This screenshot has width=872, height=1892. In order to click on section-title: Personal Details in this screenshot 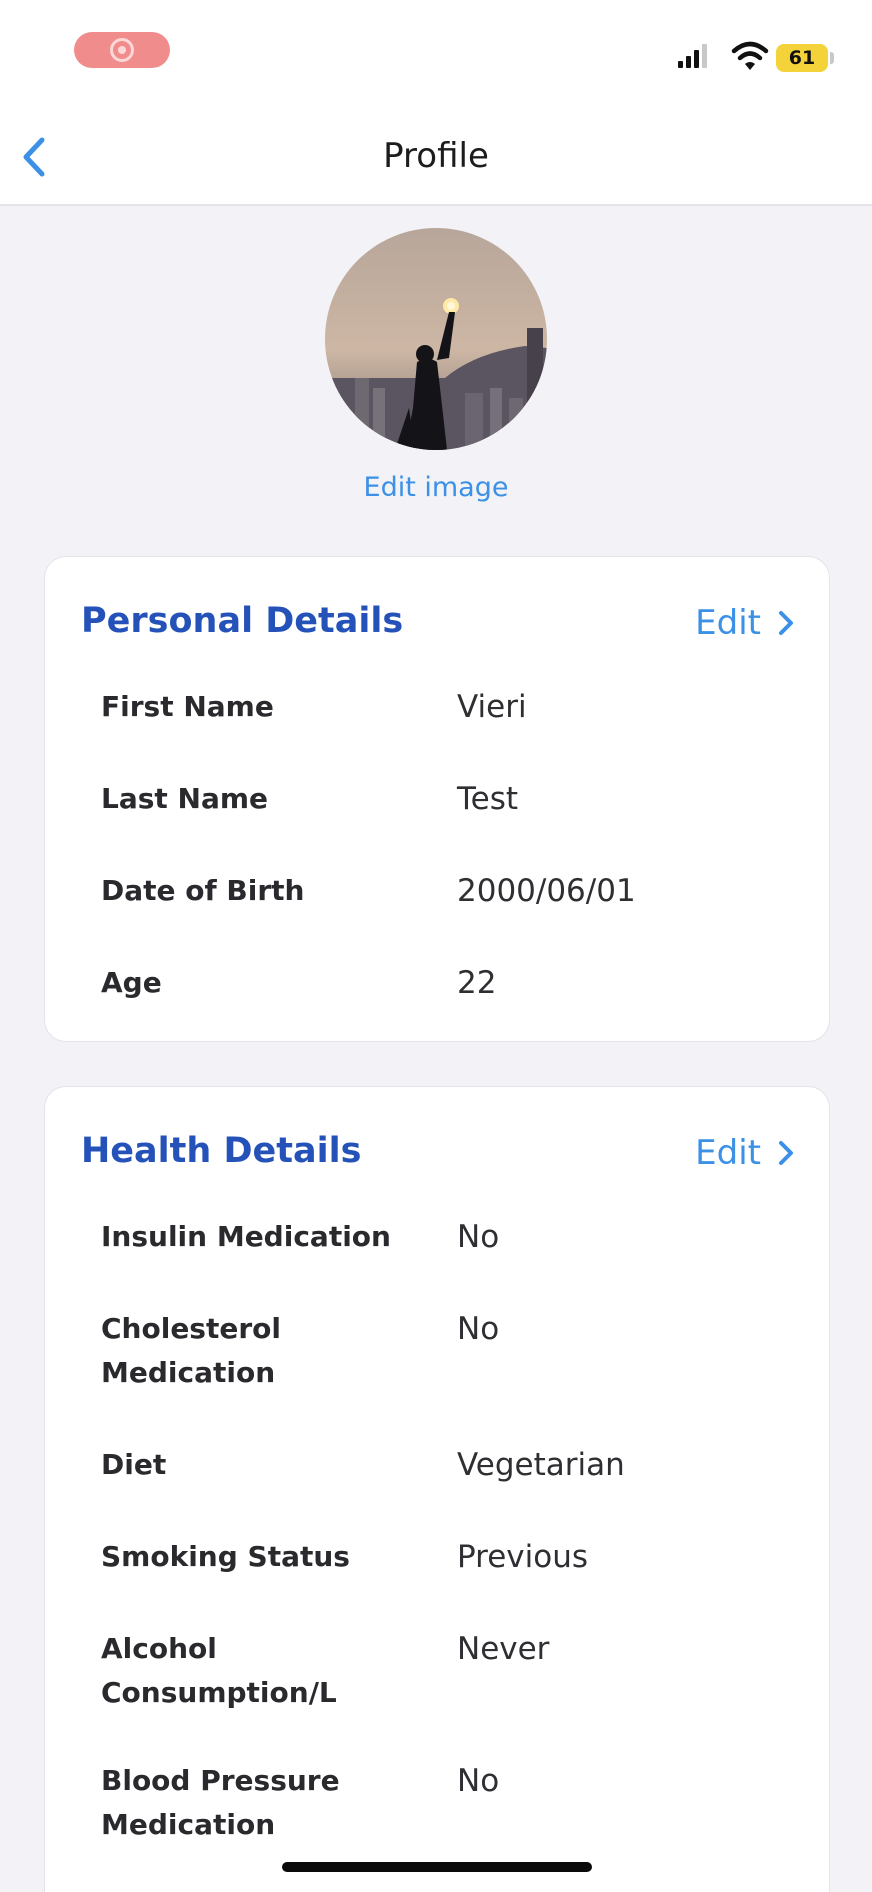, I will do `click(242, 621)`.